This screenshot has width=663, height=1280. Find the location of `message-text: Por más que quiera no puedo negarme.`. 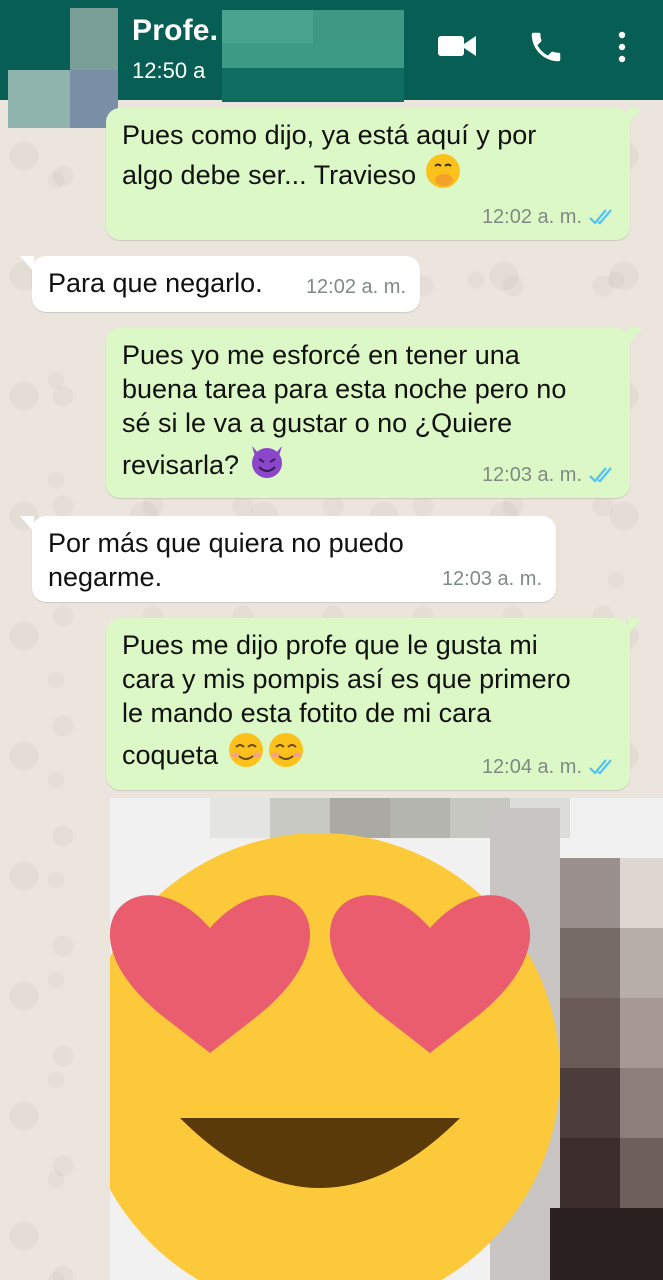

message-text: Por más que quiera no puedo negarme. is located at coordinates (226, 560).